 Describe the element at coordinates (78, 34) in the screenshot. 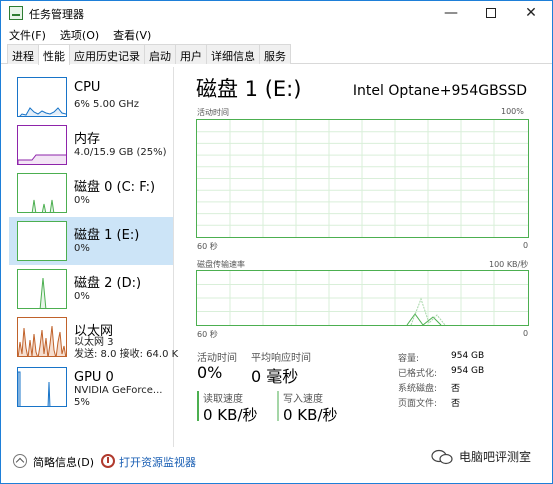

I see `menu-options: 选项(O)` at that location.